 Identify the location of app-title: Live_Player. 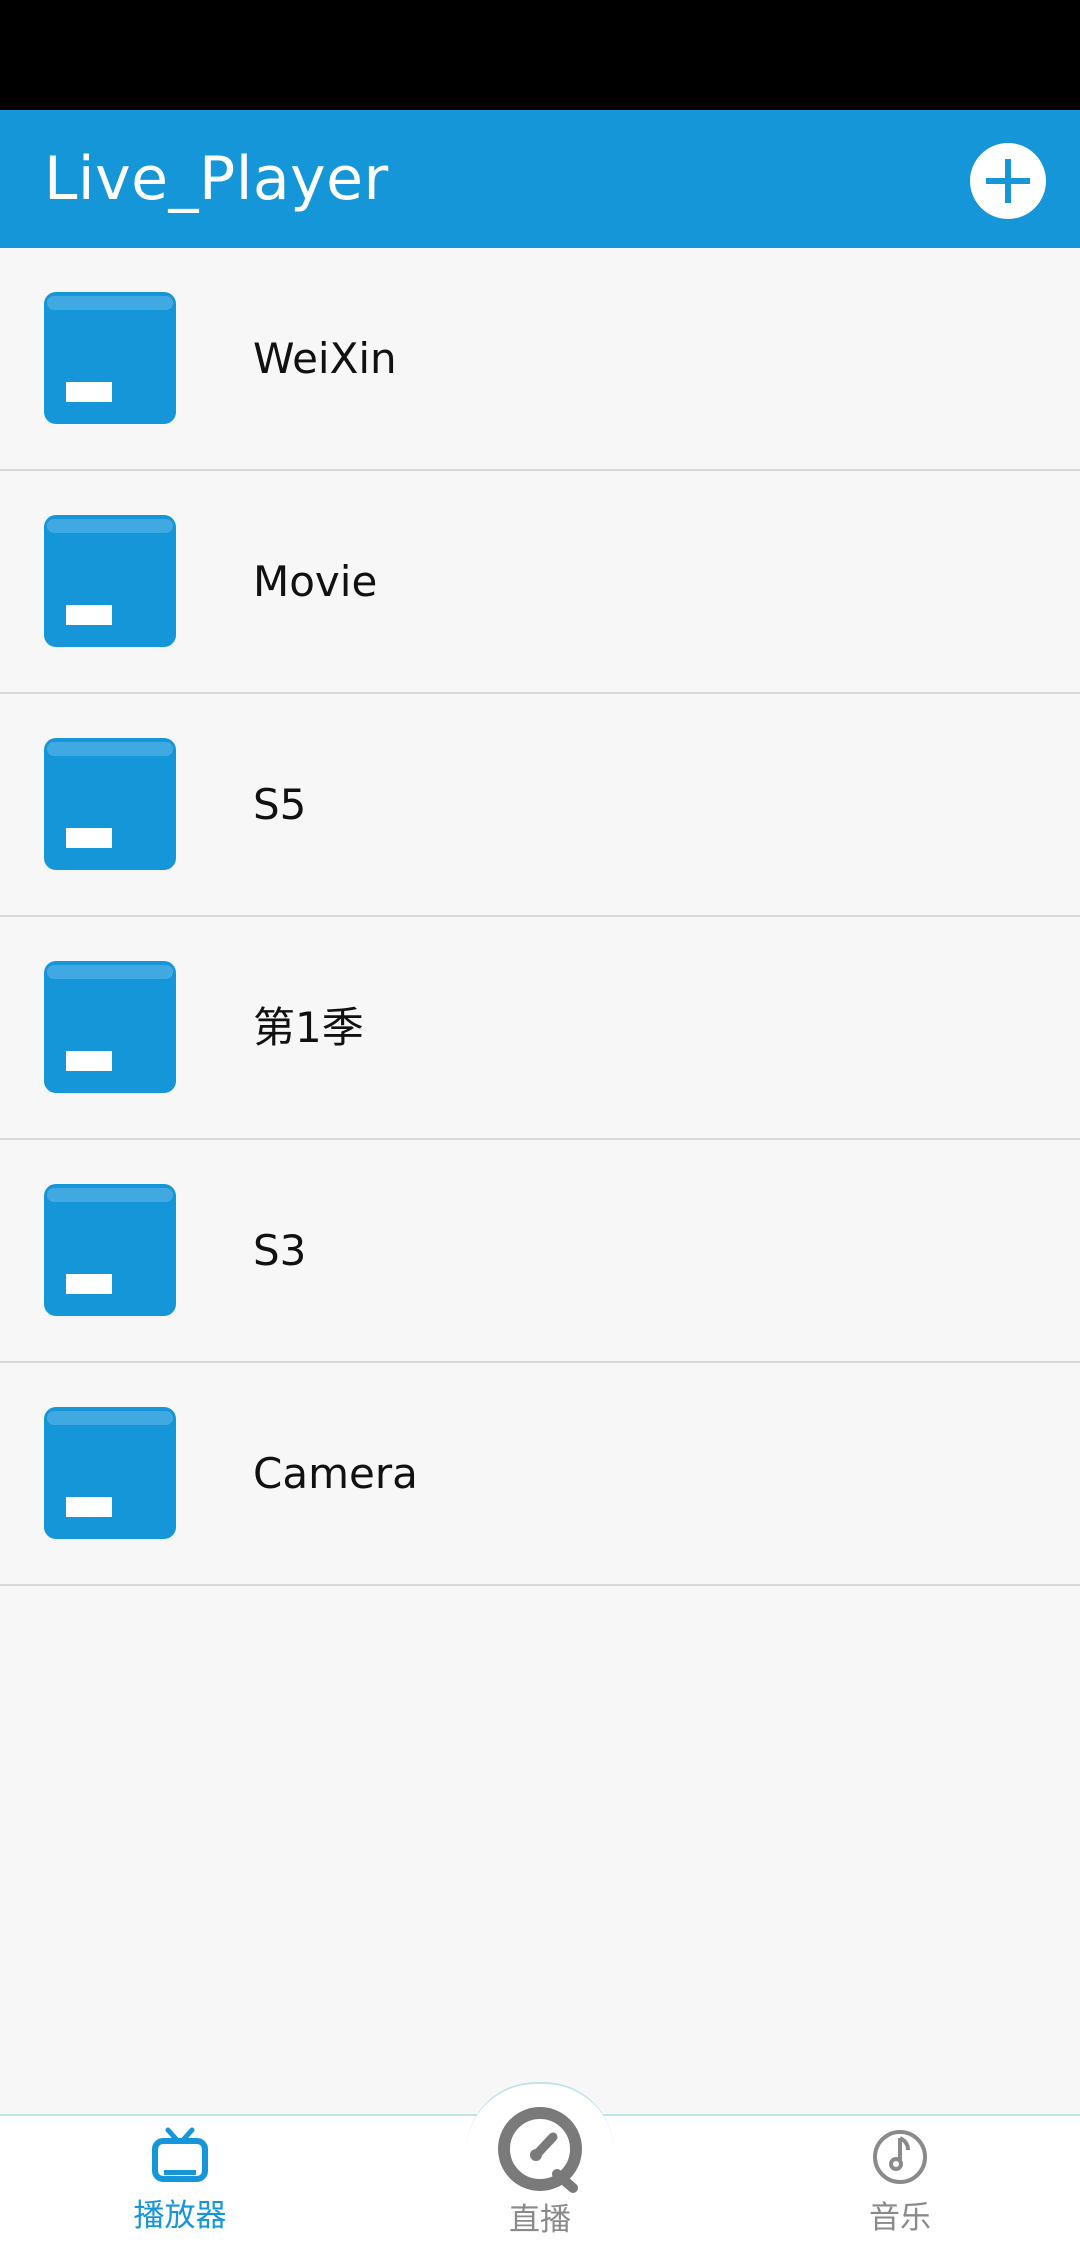
(216, 179).